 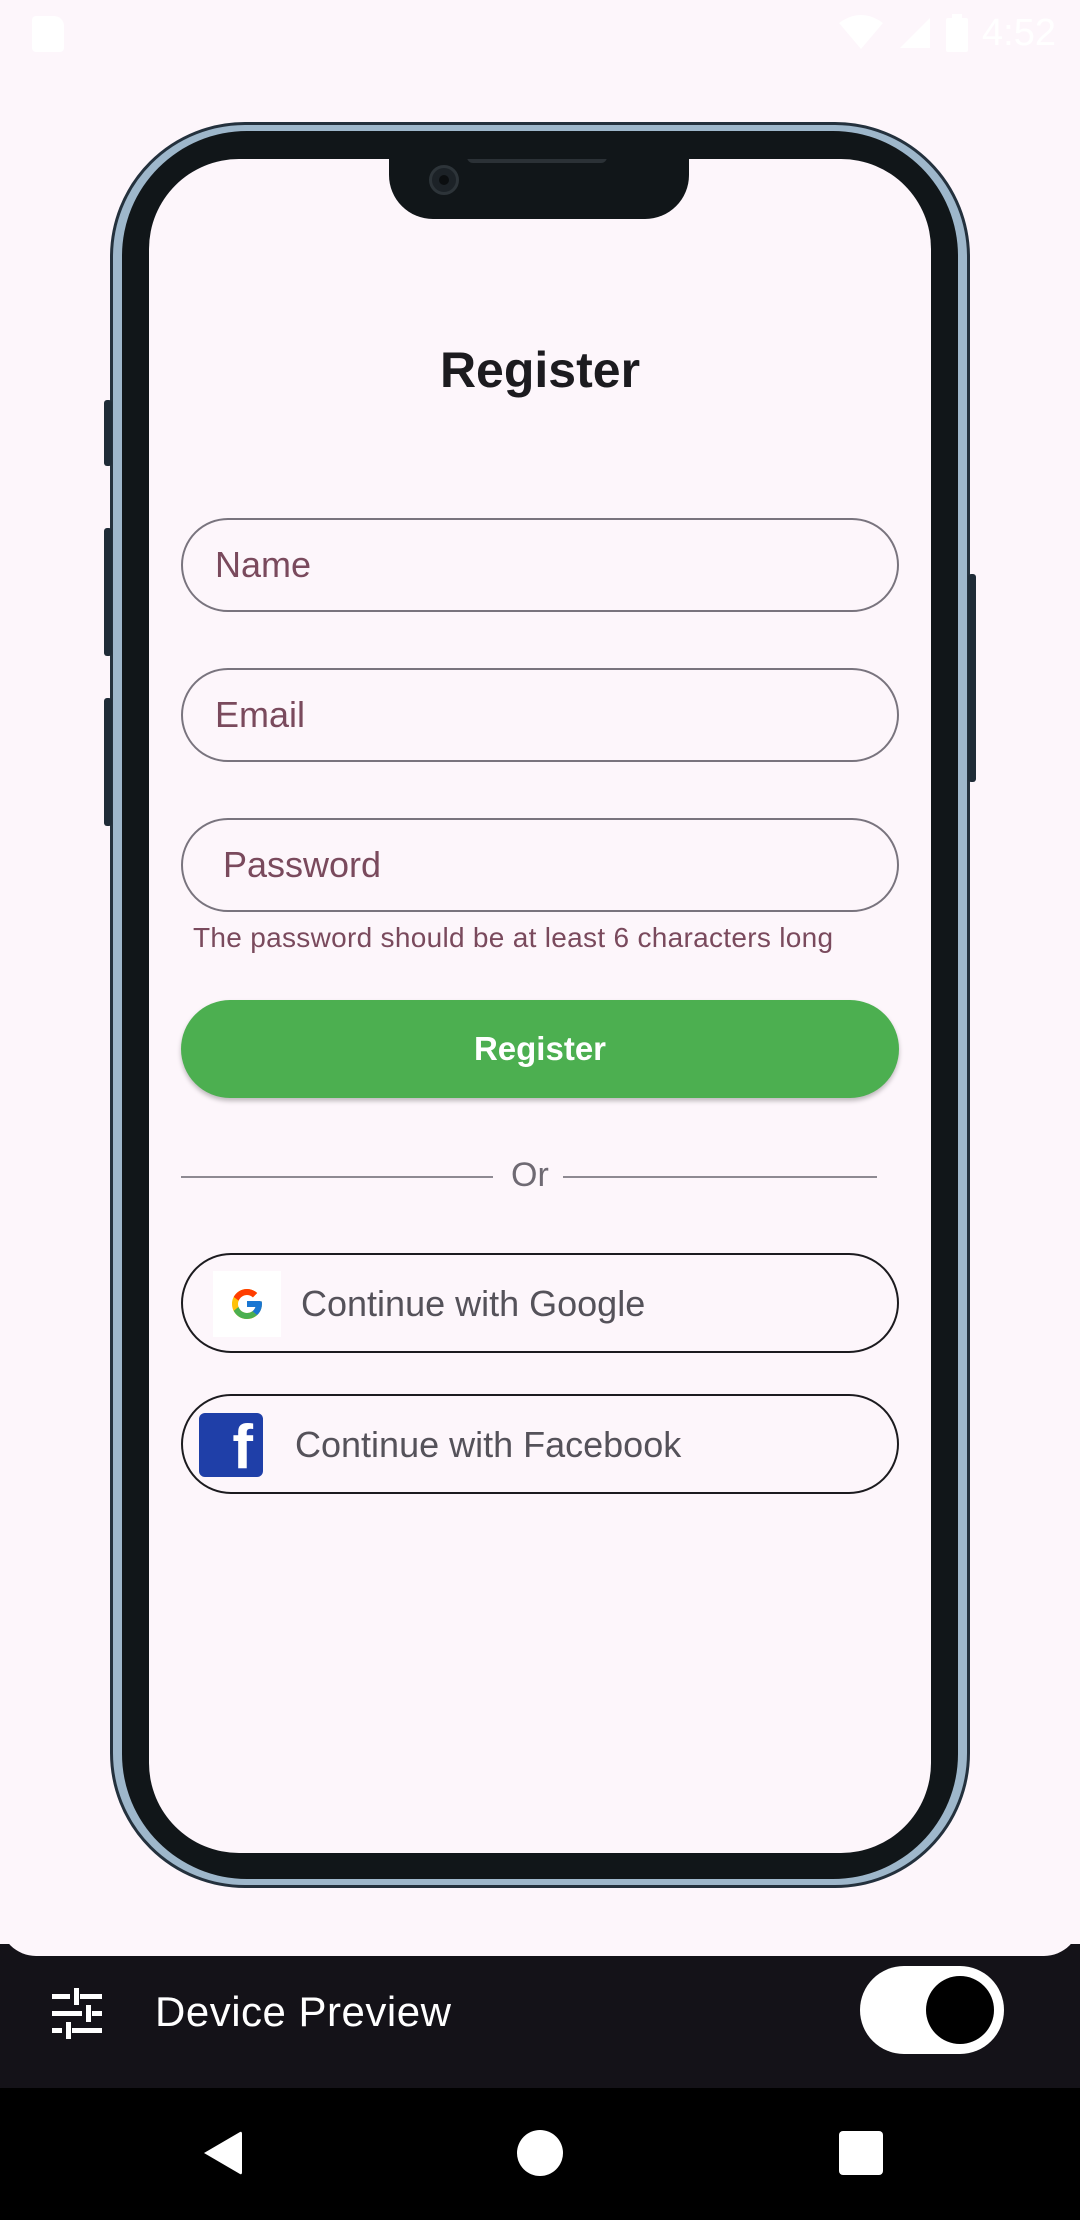 I want to click on recents-icon, so click(x=861, y=2153).